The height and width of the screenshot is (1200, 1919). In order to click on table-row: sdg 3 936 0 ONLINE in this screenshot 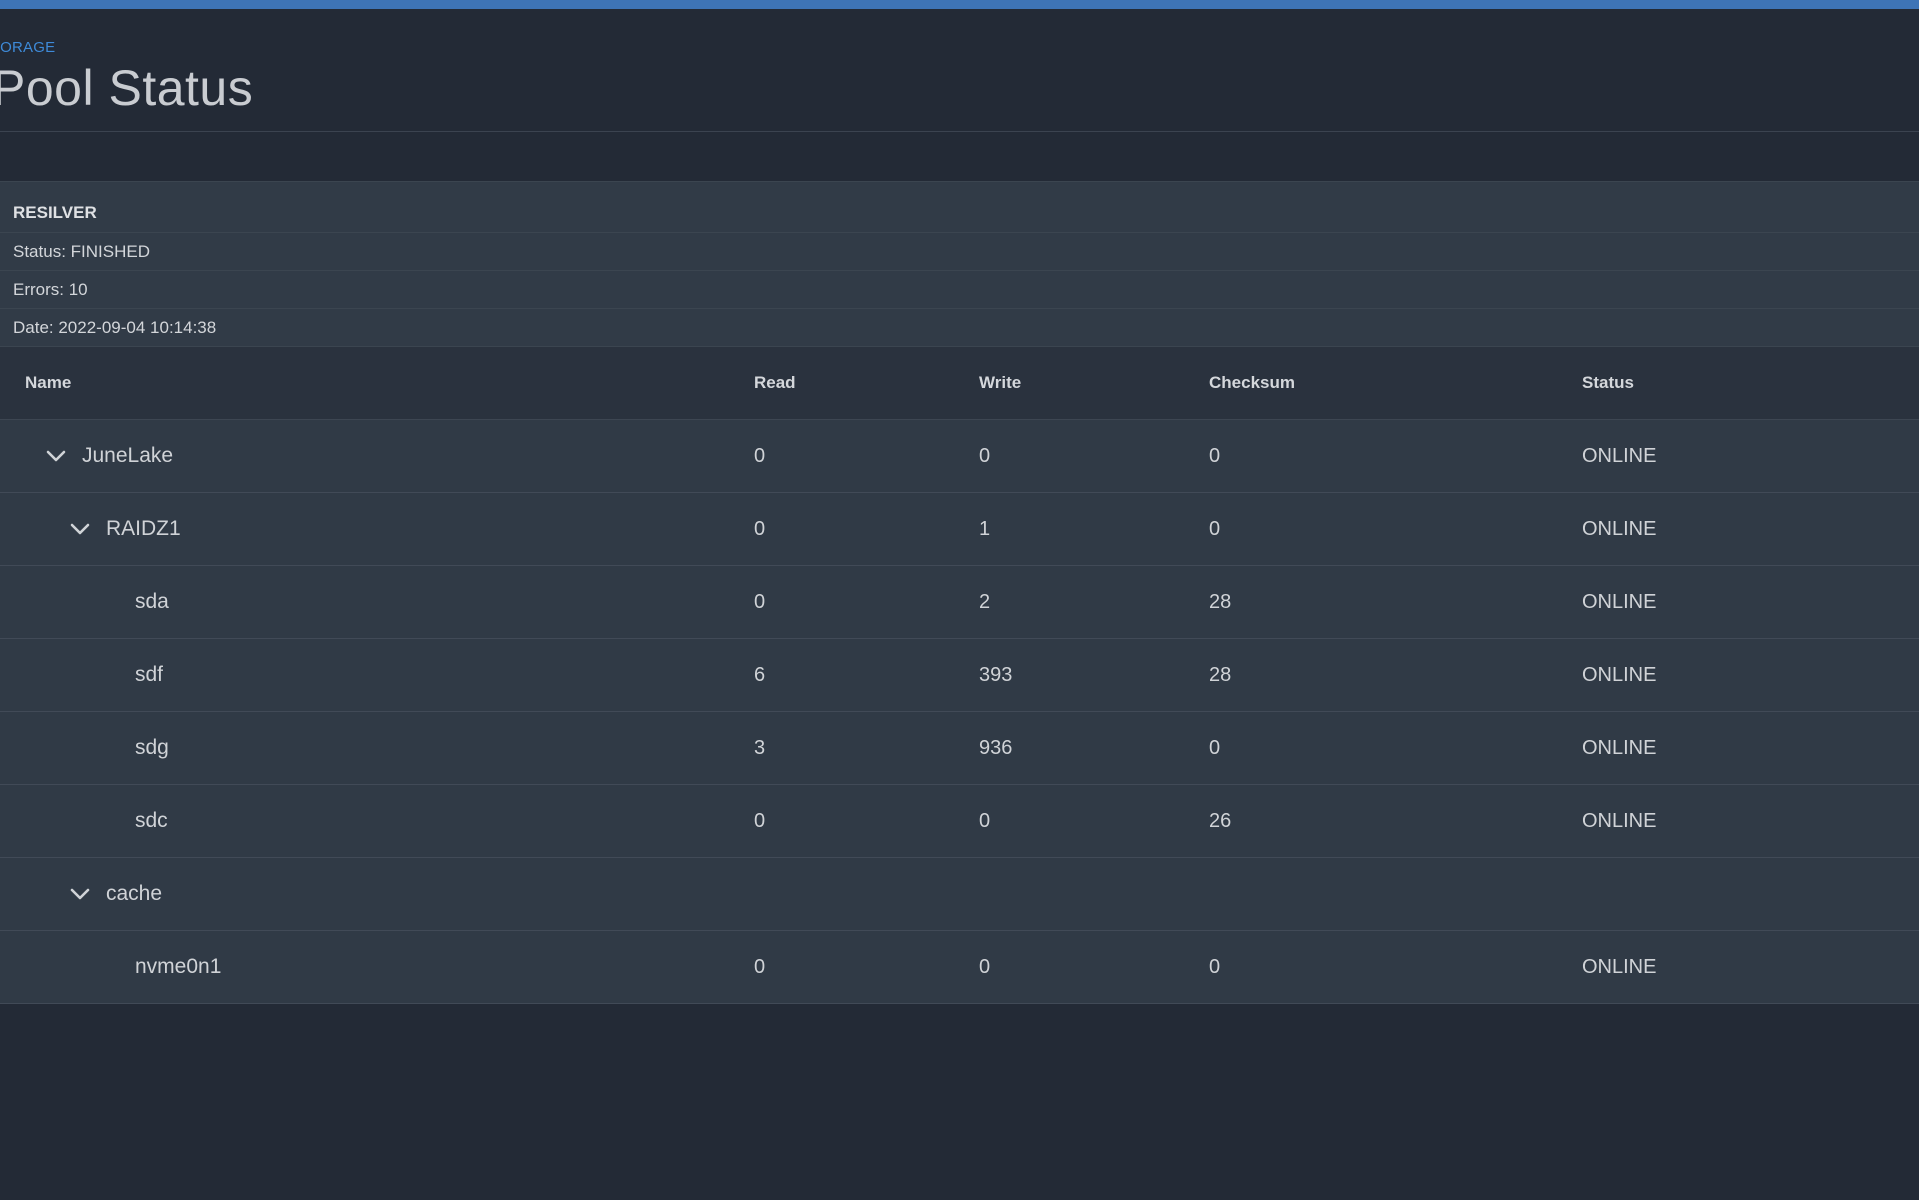, I will do `click(959, 748)`.